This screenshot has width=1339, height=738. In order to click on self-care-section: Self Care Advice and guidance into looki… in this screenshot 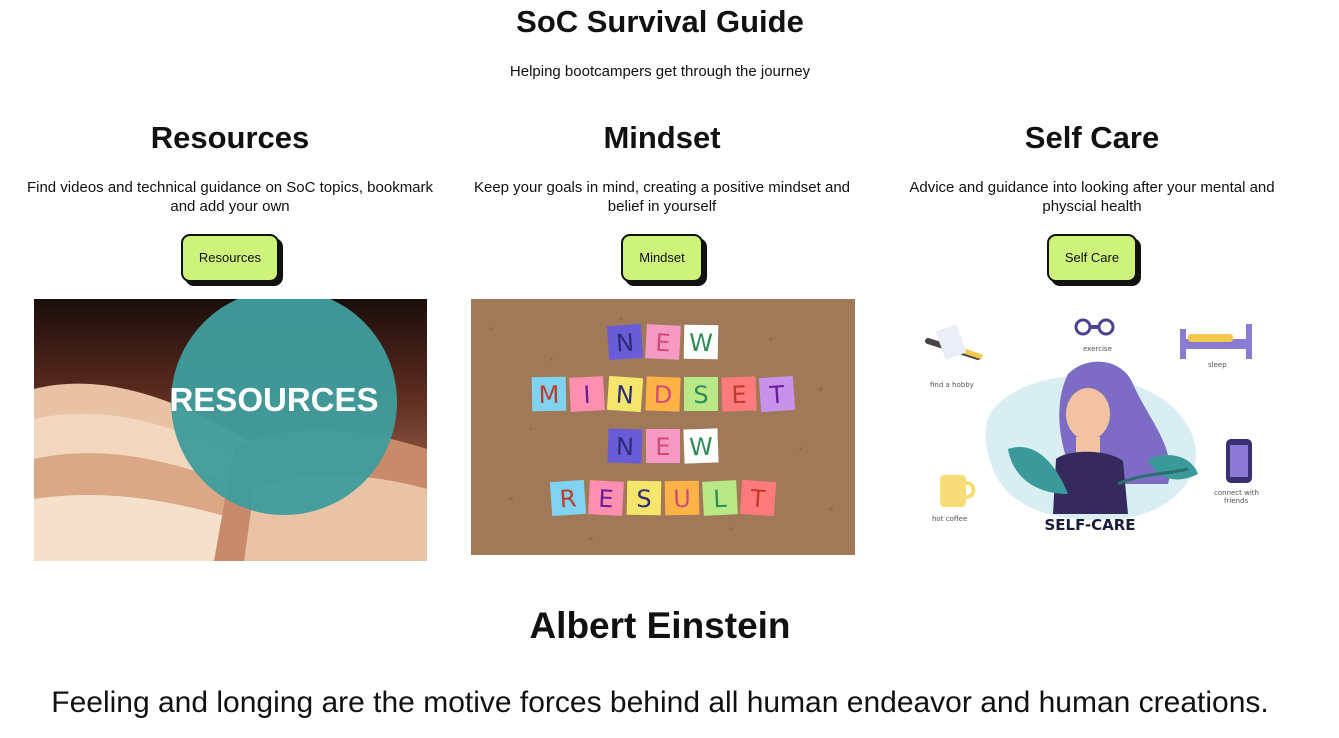, I will do `click(1092, 201)`.